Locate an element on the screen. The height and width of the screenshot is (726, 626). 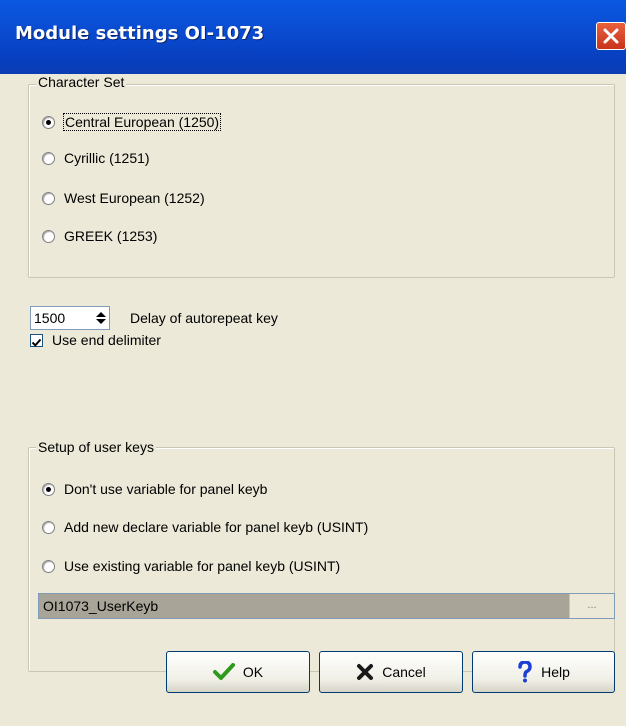
radio-label: GREEK (1253) is located at coordinates (111, 236).